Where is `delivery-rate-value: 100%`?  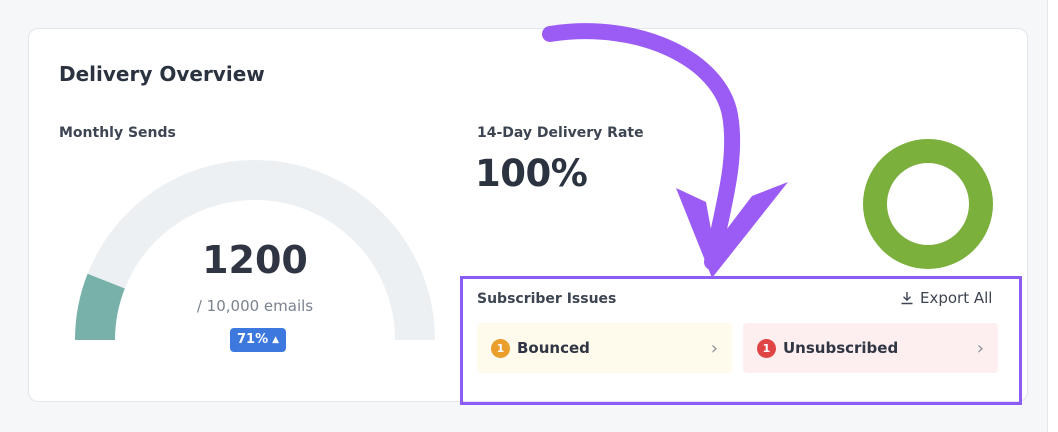 delivery-rate-value: 100% is located at coordinates (531, 173).